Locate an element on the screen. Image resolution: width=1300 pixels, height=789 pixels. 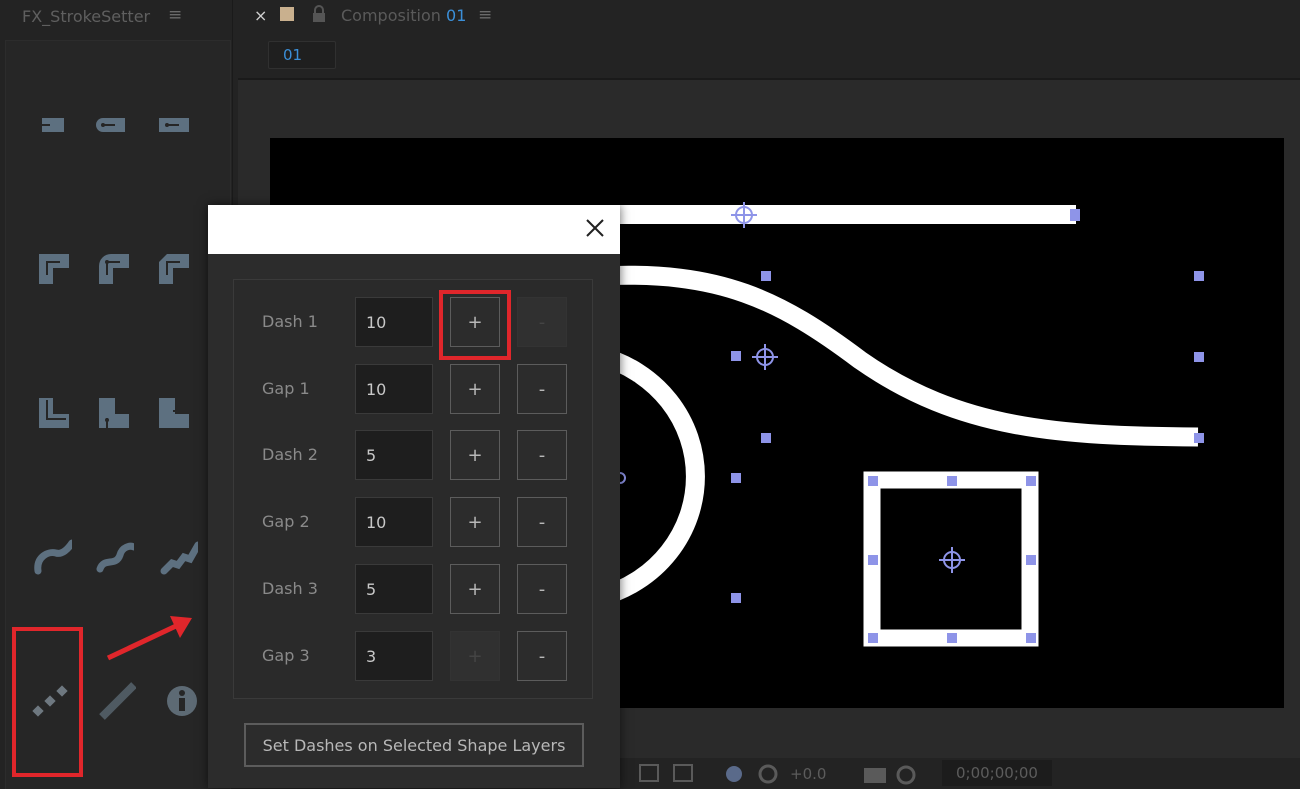
solid-line-icon is located at coordinates (116, 701).